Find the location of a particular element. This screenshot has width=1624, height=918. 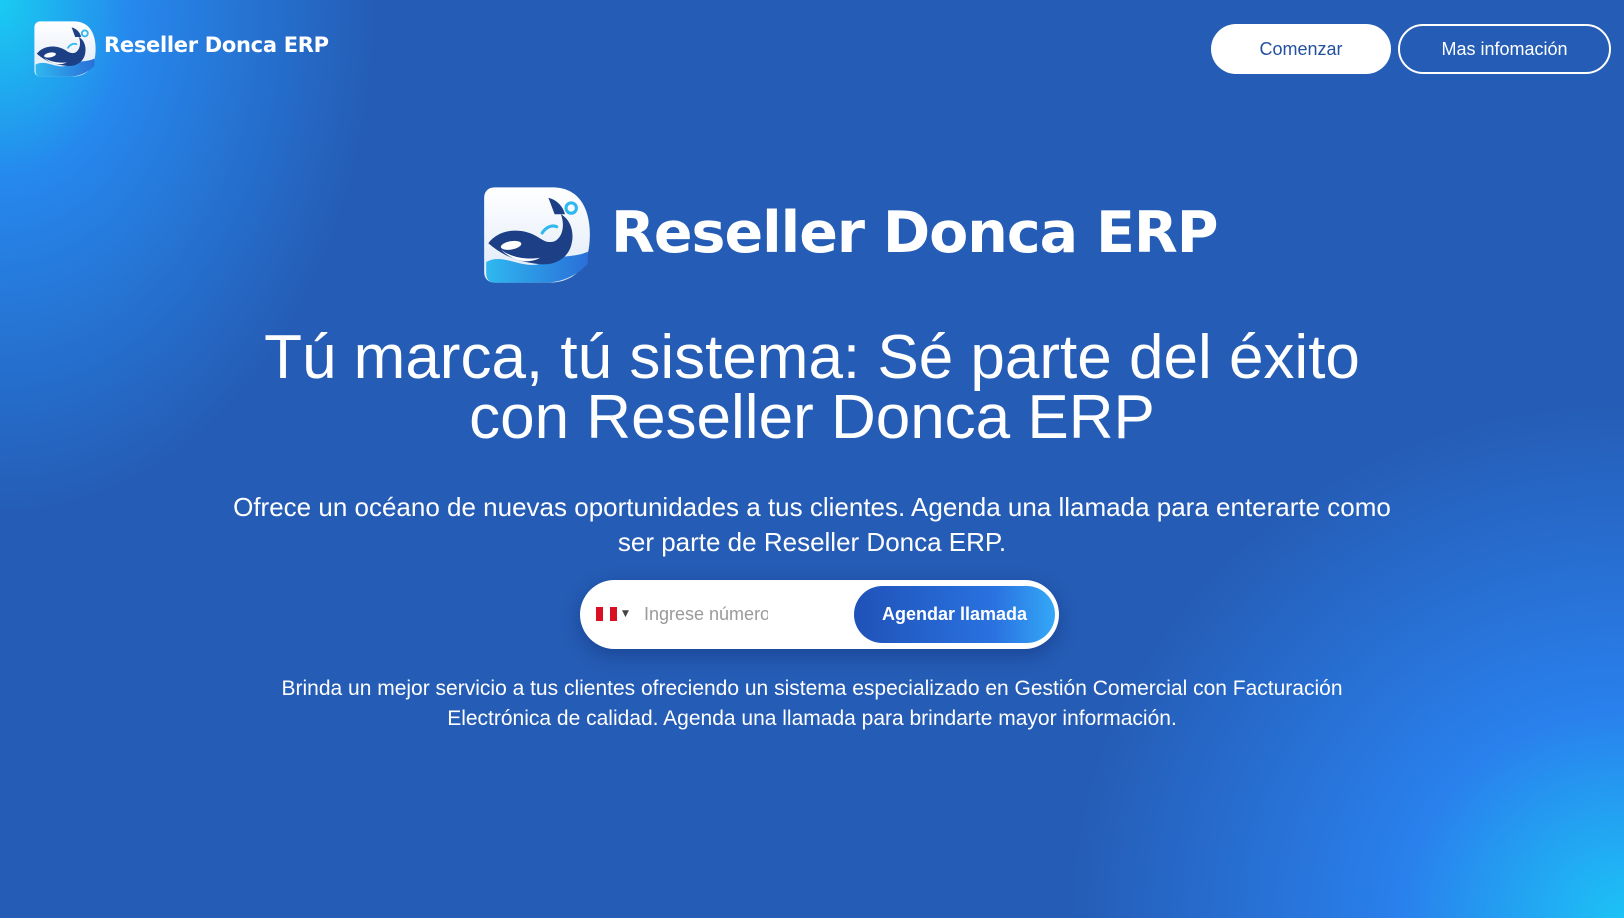

hero-logo is located at coordinates (537, 235).